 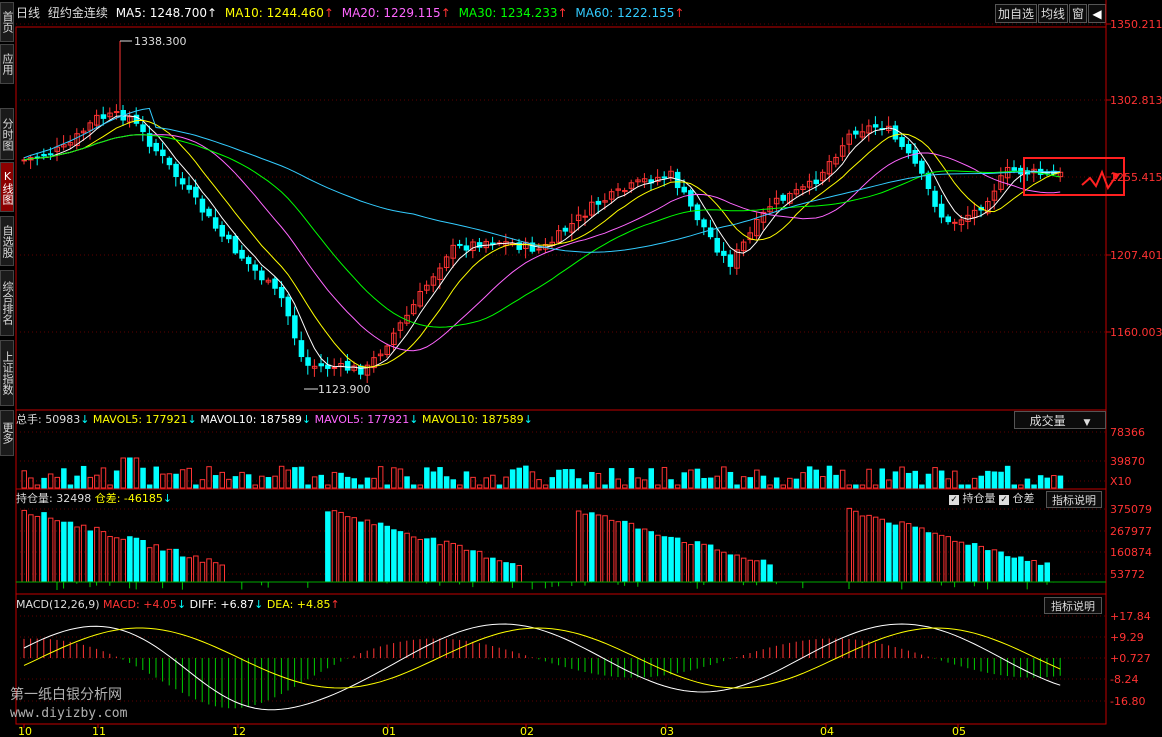 What do you see at coordinates (1074, 499) in the screenshot?
I see `oi-help-button: 指标说明` at bounding box center [1074, 499].